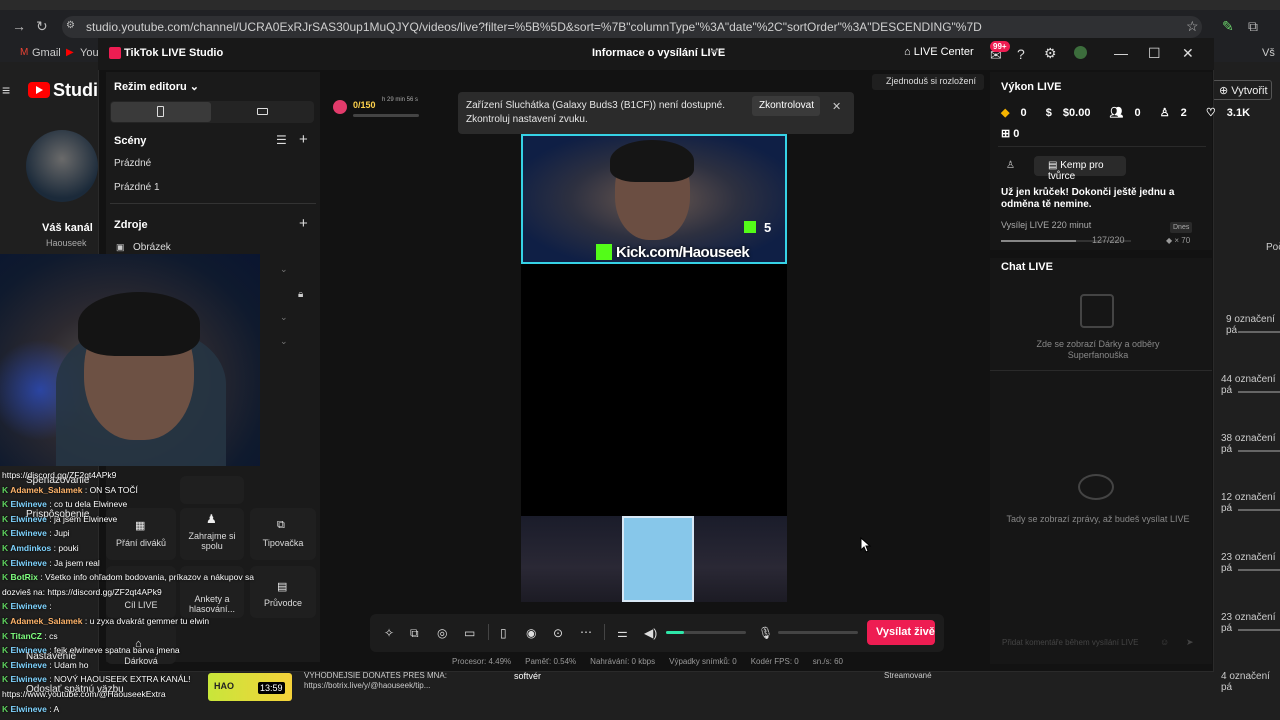 The height and width of the screenshot is (720, 1280). Describe the element at coordinates (622, 633) in the screenshot. I see `audio-mixer-icon: ⚌` at that location.